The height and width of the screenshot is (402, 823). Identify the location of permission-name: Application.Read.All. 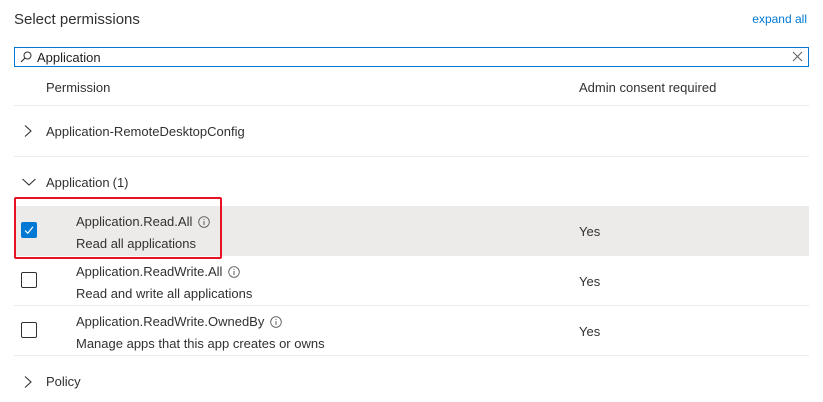
(143, 221).